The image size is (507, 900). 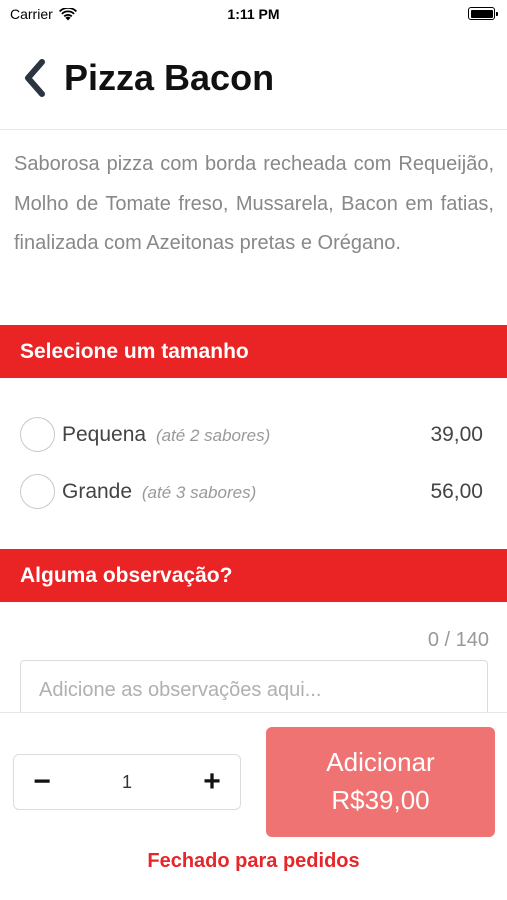 I want to click on size-option-grande: Grande (até 3 sabores) 56,00, so click(x=253, y=492).